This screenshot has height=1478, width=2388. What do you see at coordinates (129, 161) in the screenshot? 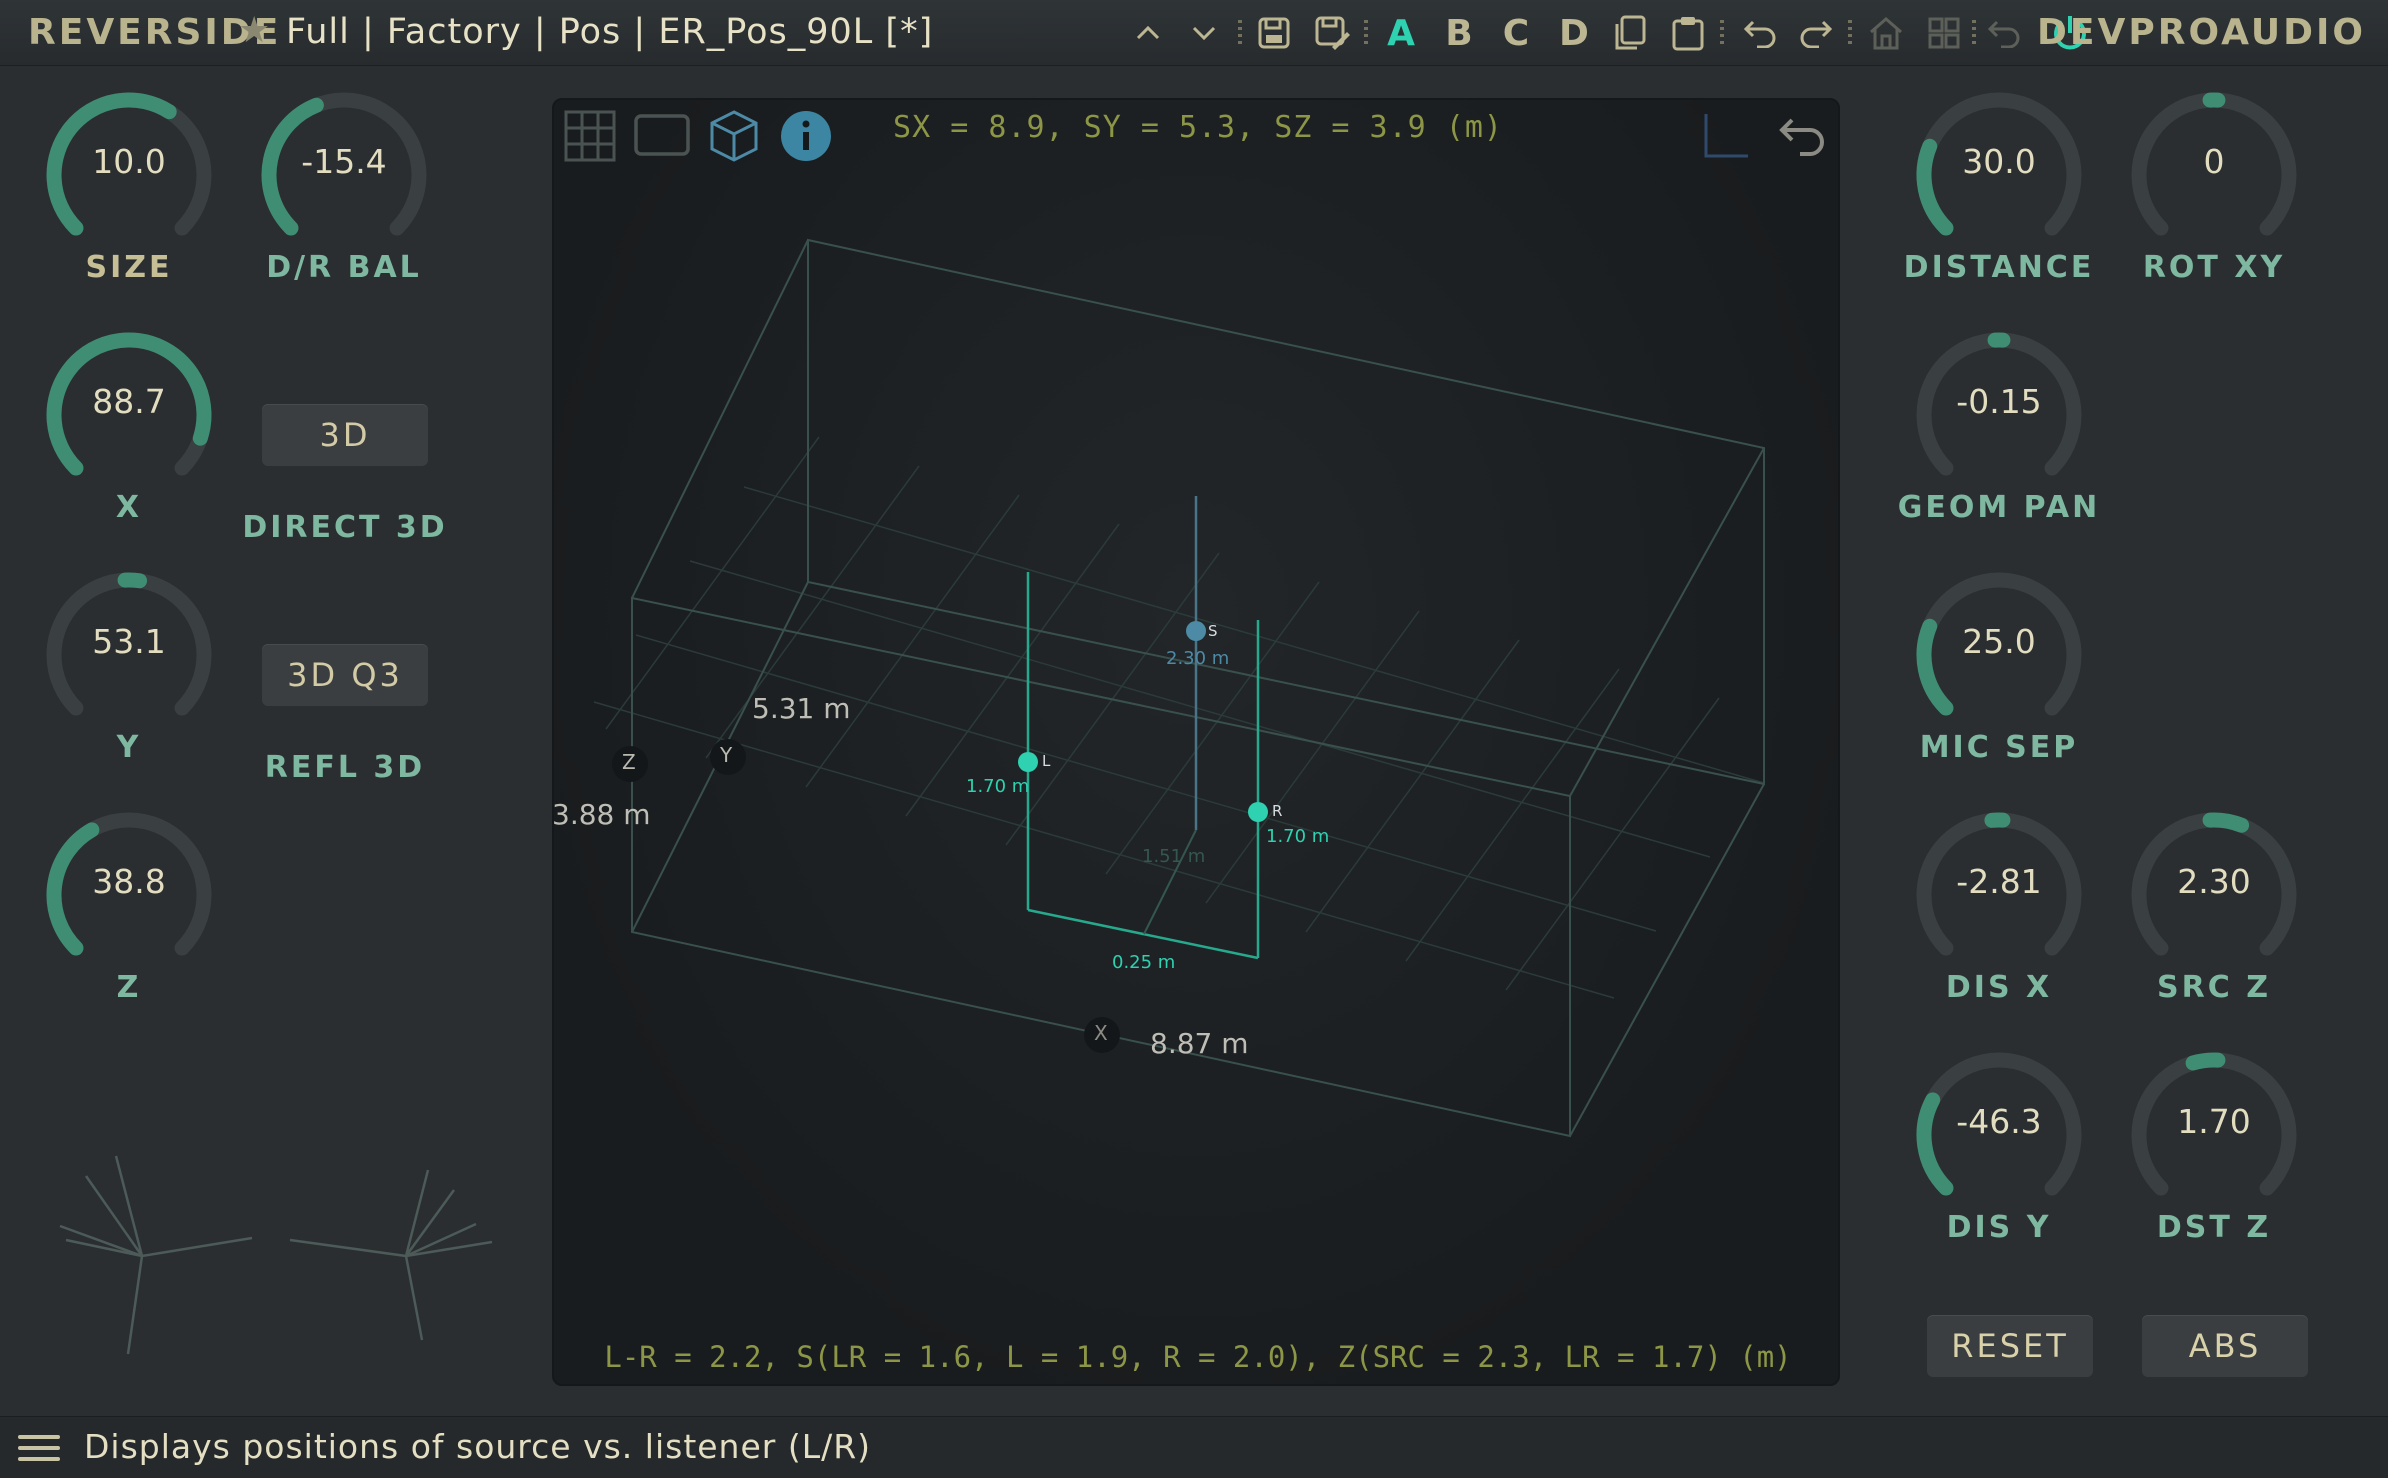
I see `size-value: 10.0` at bounding box center [129, 161].